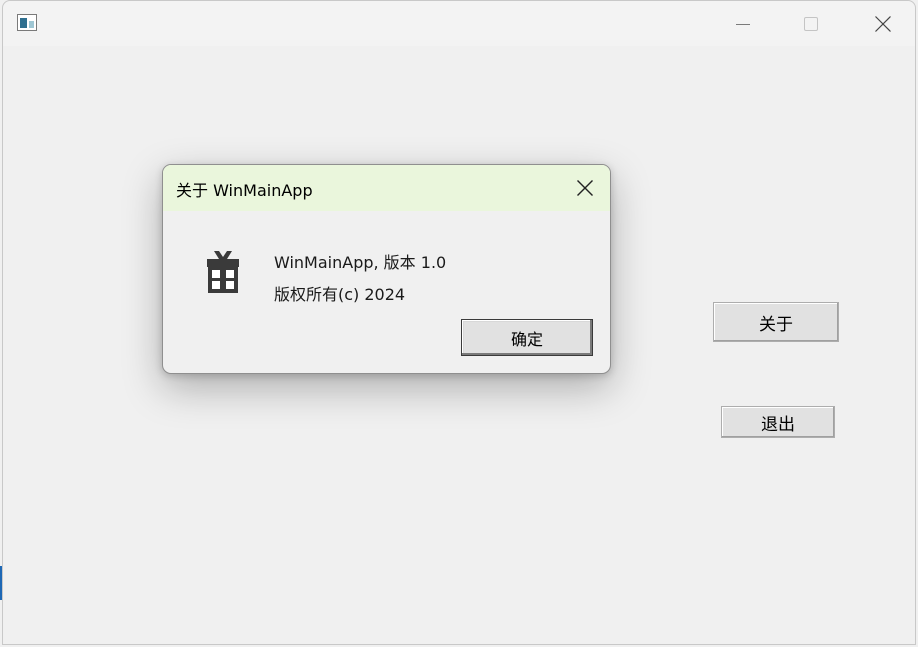 Image resolution: width=918 pixels, height=647 pixels. I want to click on minimize-icon, so click(743, 24).